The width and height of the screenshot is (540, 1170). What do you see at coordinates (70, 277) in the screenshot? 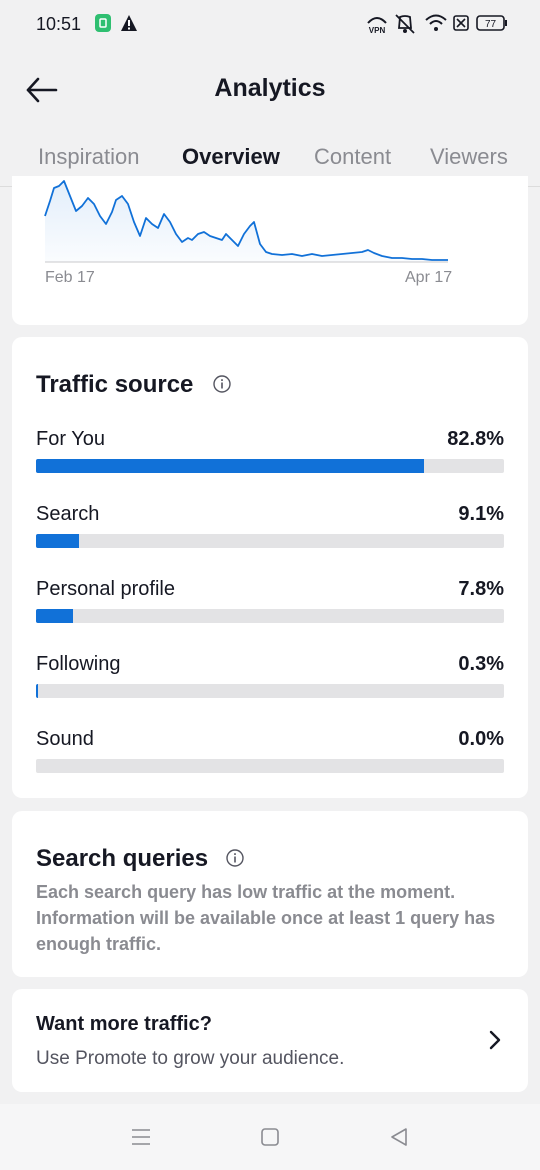
I see `chart-x-label-start: Feb 17` at bounding box center [70, 277].